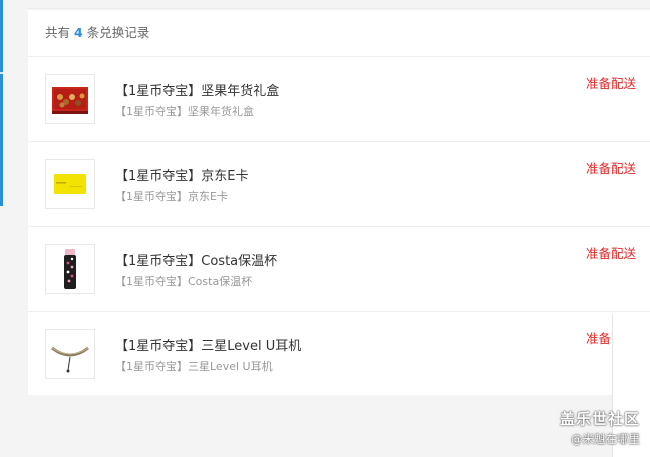 Image resolution: width=650 pixels, height=457 pixels. What do you see at coordinates (1, 103) in the screenshot?
I see `left-accent-bar` at bounding box center [1, 103].